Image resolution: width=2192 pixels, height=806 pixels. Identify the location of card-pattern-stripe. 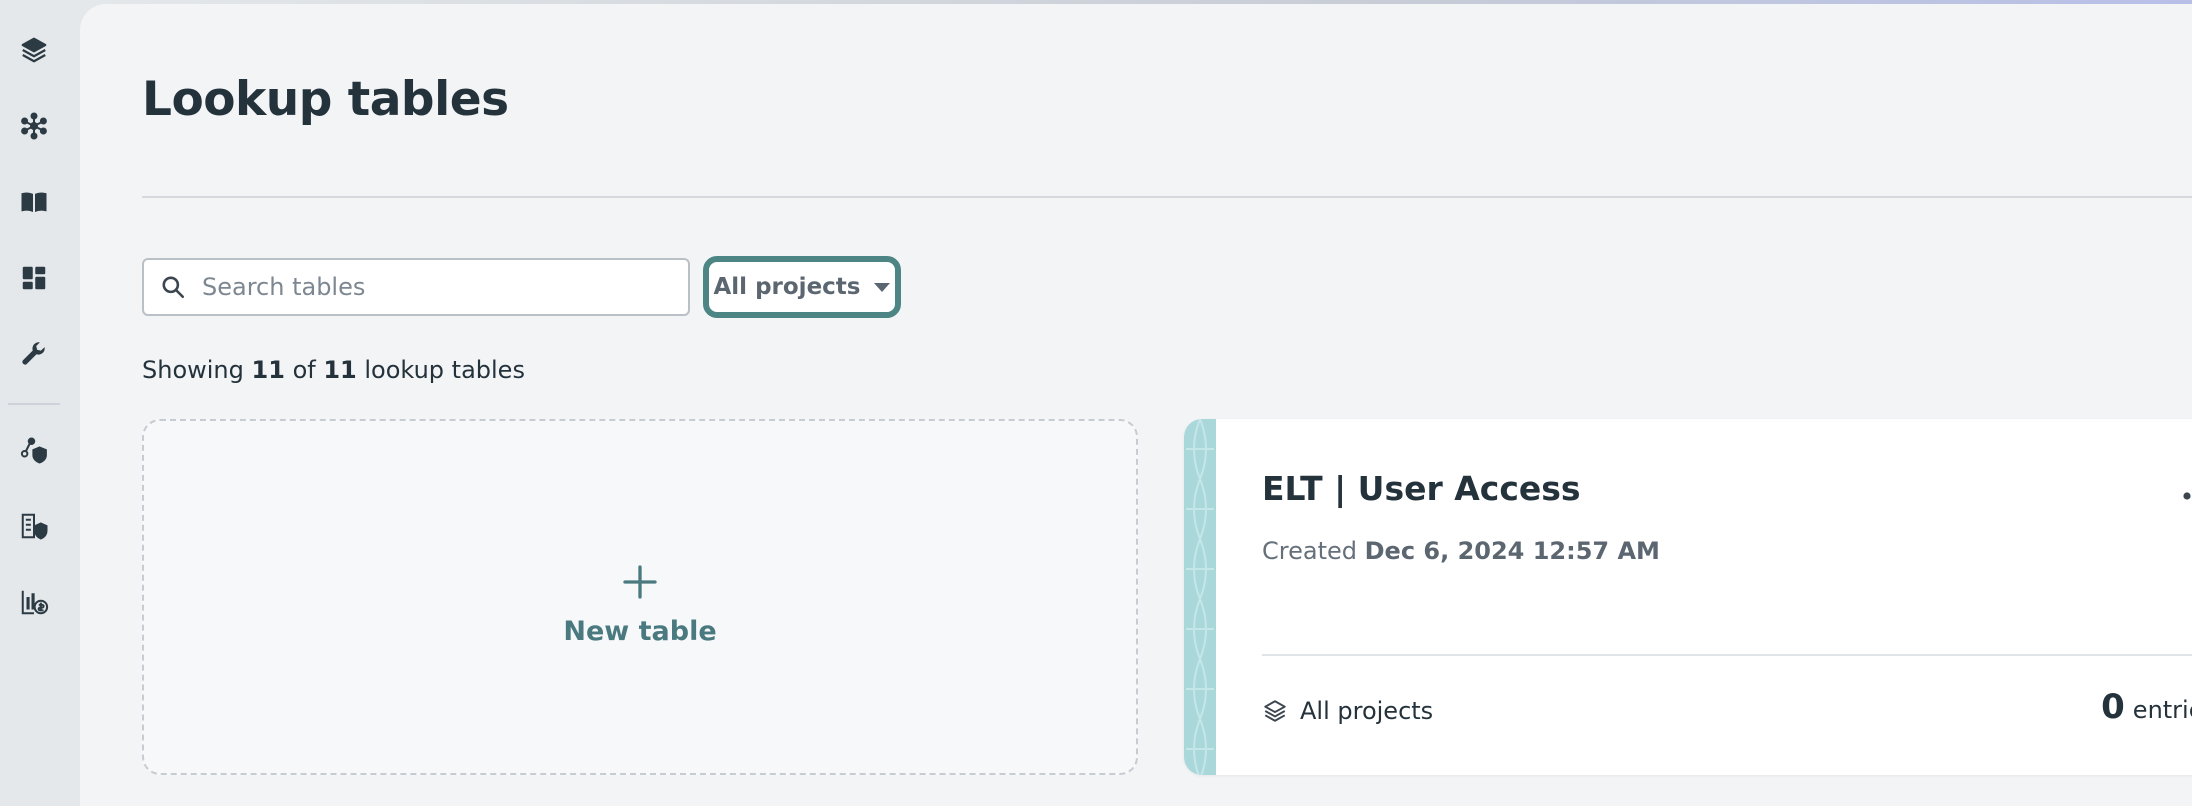
(1200, 597).